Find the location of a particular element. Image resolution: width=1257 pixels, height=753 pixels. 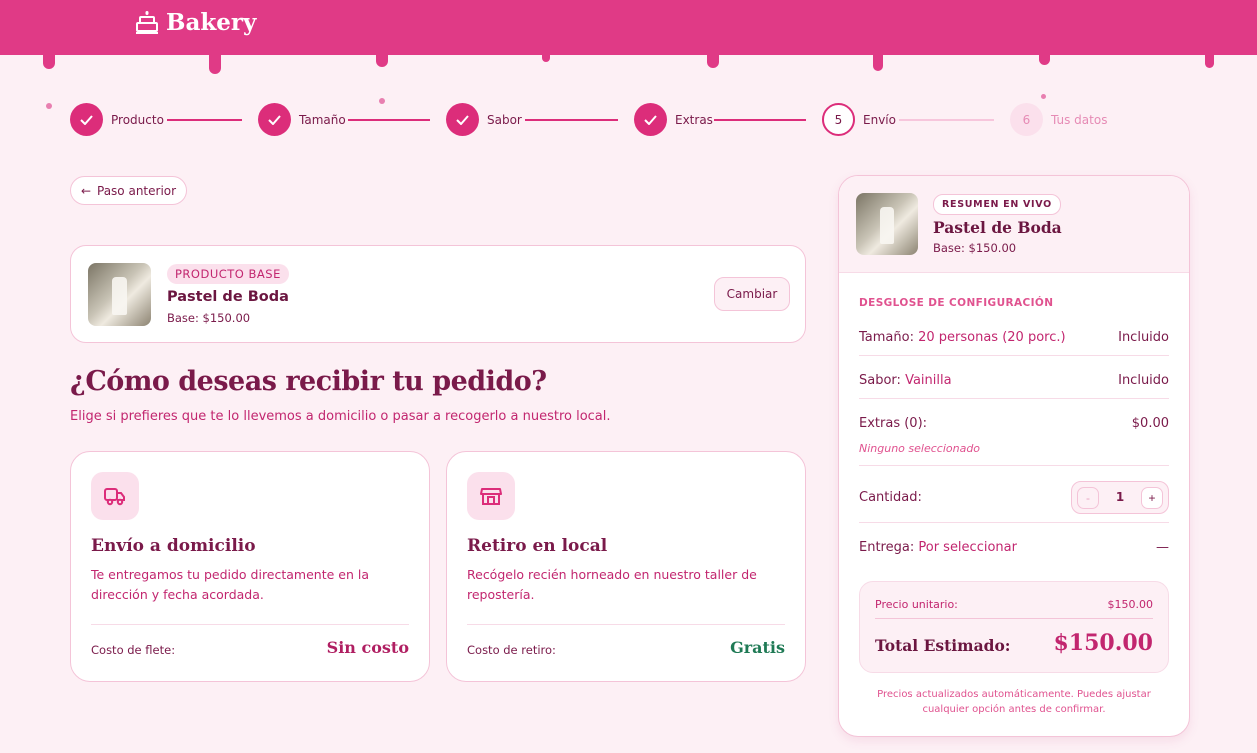

cost-value: Gratis is located at coordinates (757, 647).